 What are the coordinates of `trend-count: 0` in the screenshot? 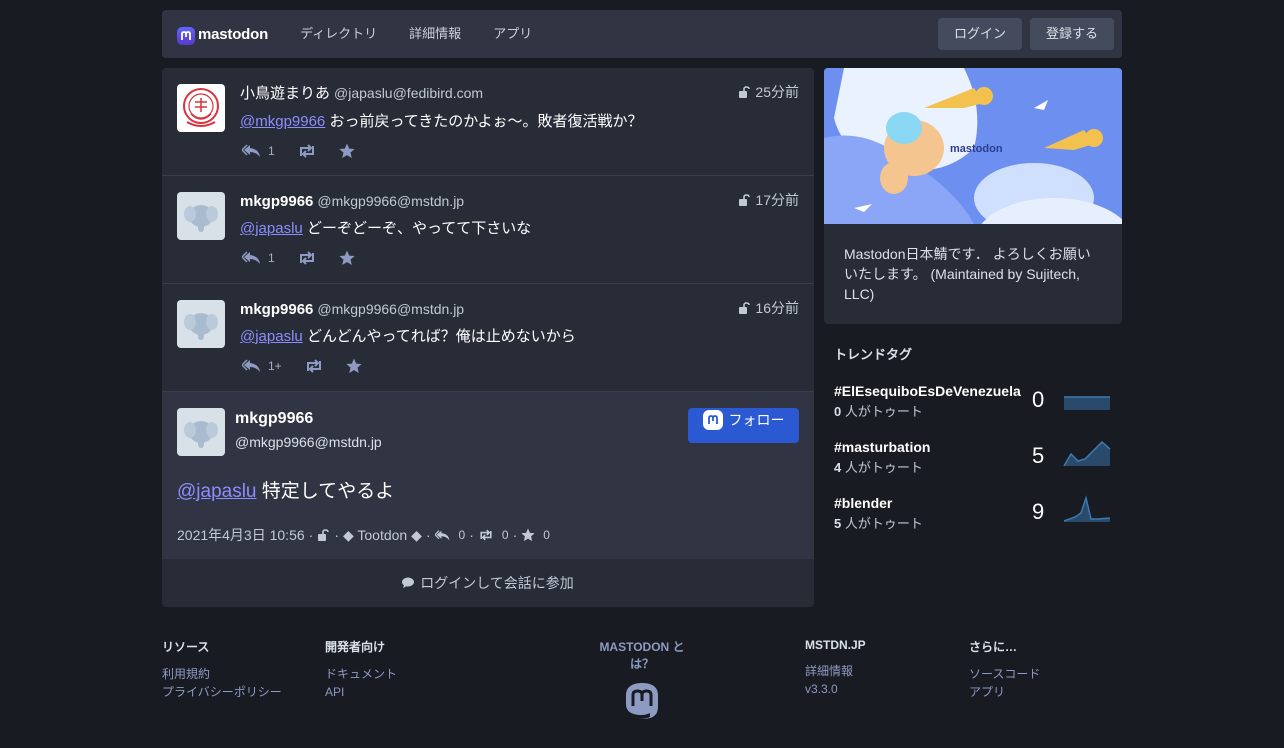 It's located at (1038, 399).